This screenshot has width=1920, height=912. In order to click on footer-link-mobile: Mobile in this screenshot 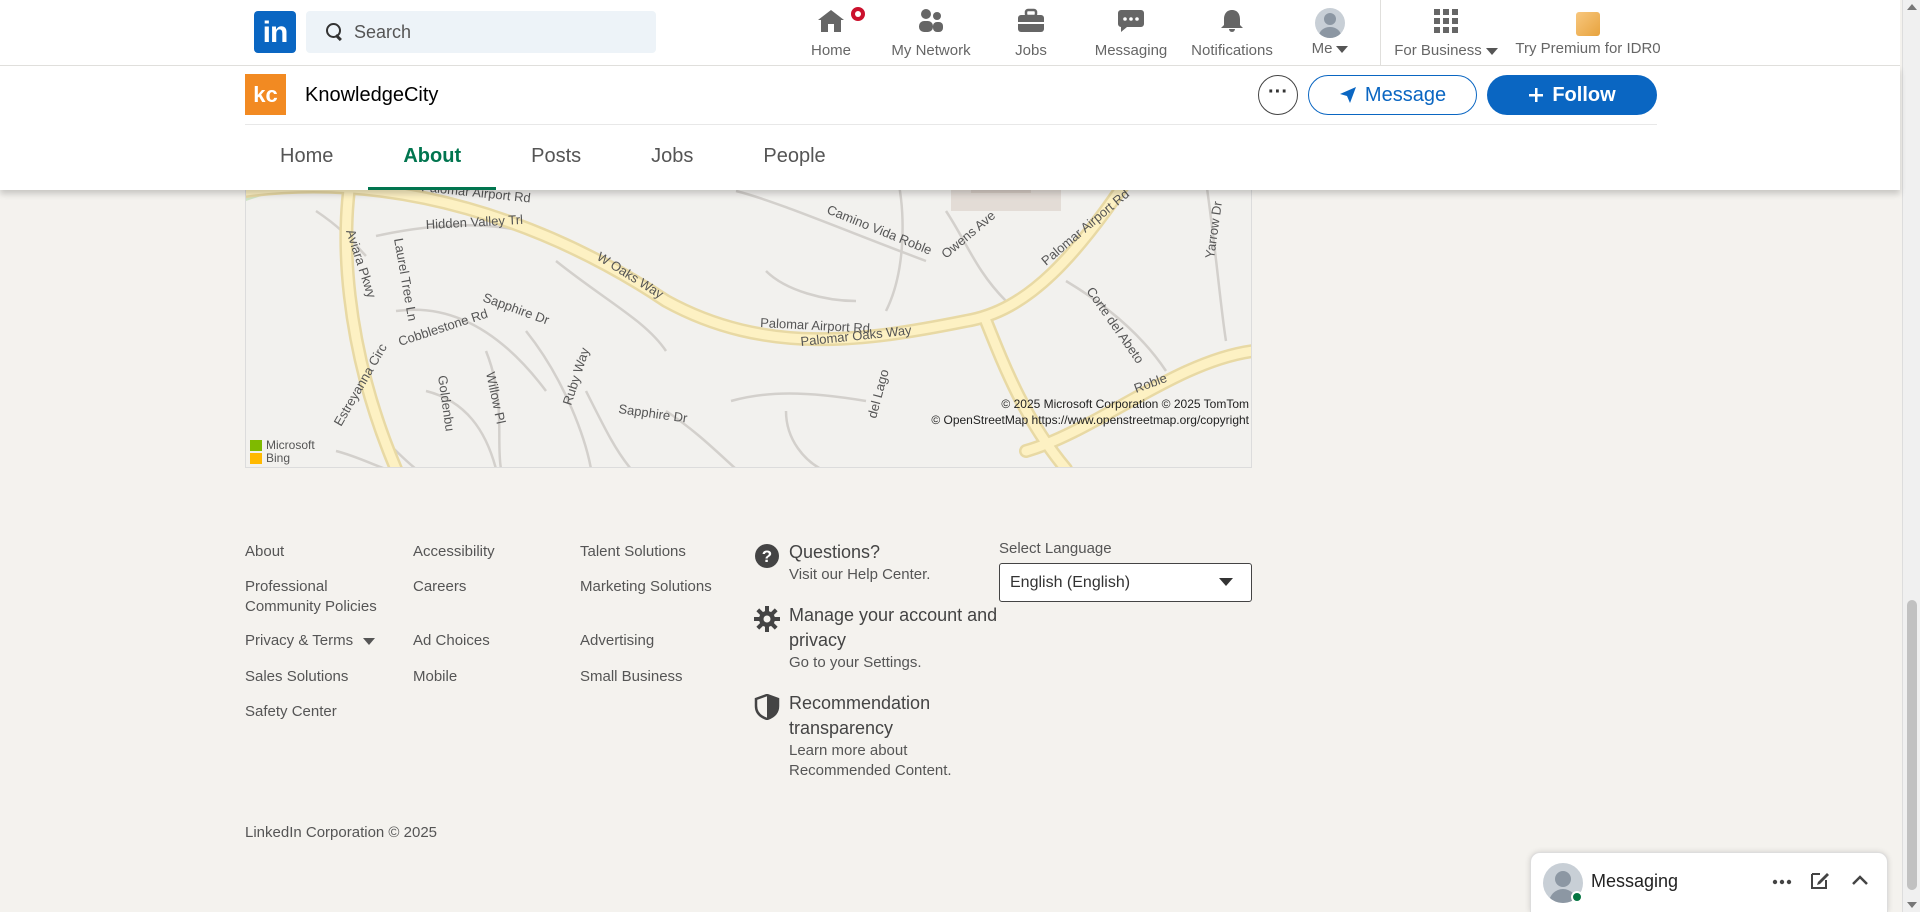, I will do `click(435, 677)`.